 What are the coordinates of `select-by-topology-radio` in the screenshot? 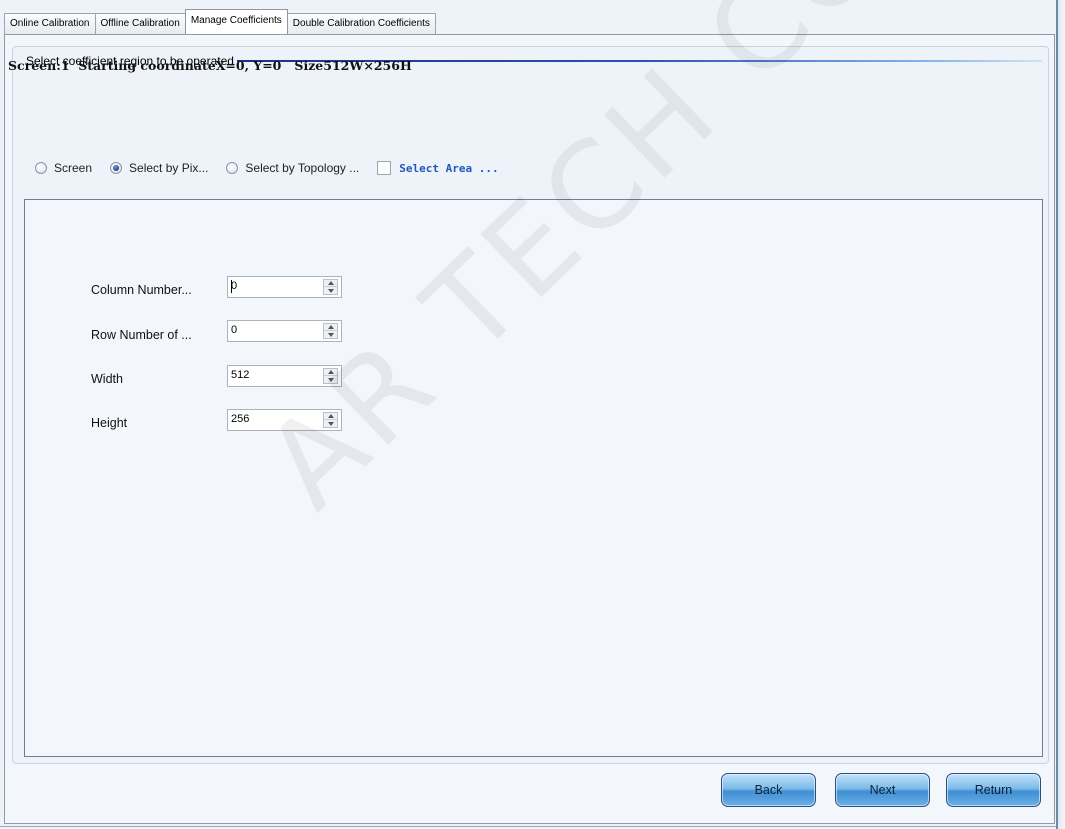 It's located at (232, 168).